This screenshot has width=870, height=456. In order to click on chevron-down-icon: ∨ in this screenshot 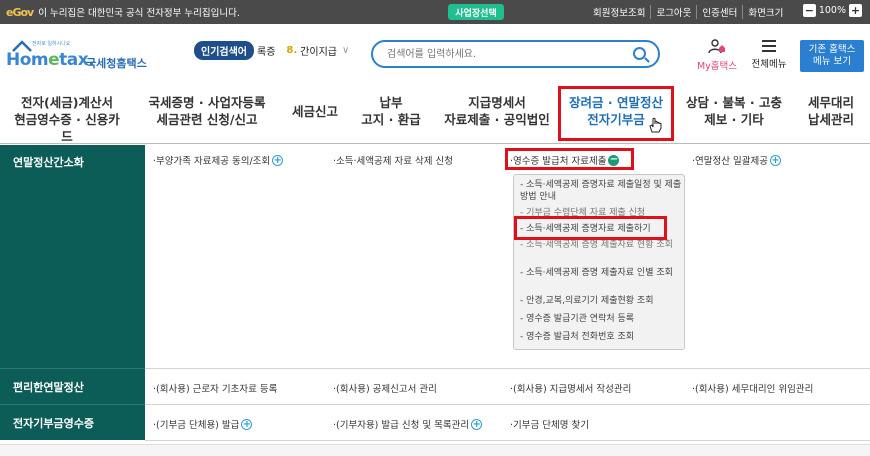, I will do `click(345, 50)`.